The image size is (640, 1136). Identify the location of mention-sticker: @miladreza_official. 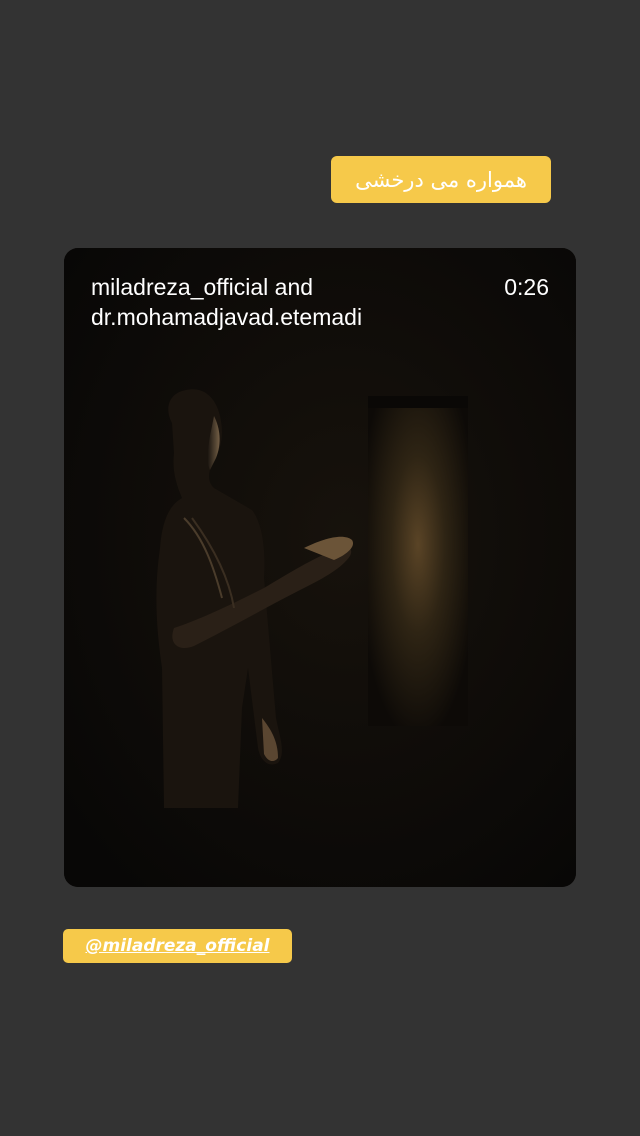
(177, 946).